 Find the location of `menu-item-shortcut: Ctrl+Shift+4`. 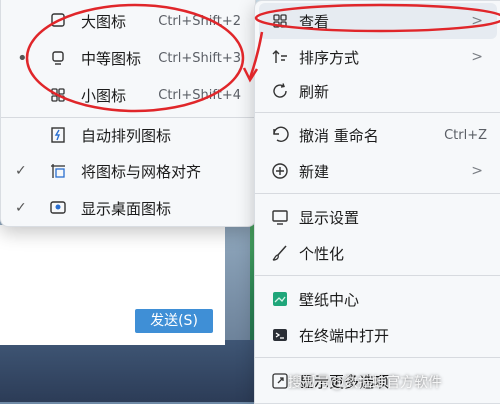

menu-item-shortcut: Ctrl+Shift+4 is located at coordinates (199, 95).